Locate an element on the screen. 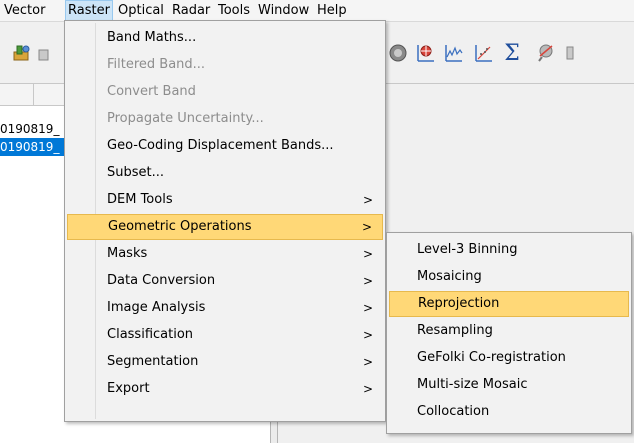 This screenshot has height=443, width=634. menu-item-label: DEM Tools is located at coordinates (140, 199).